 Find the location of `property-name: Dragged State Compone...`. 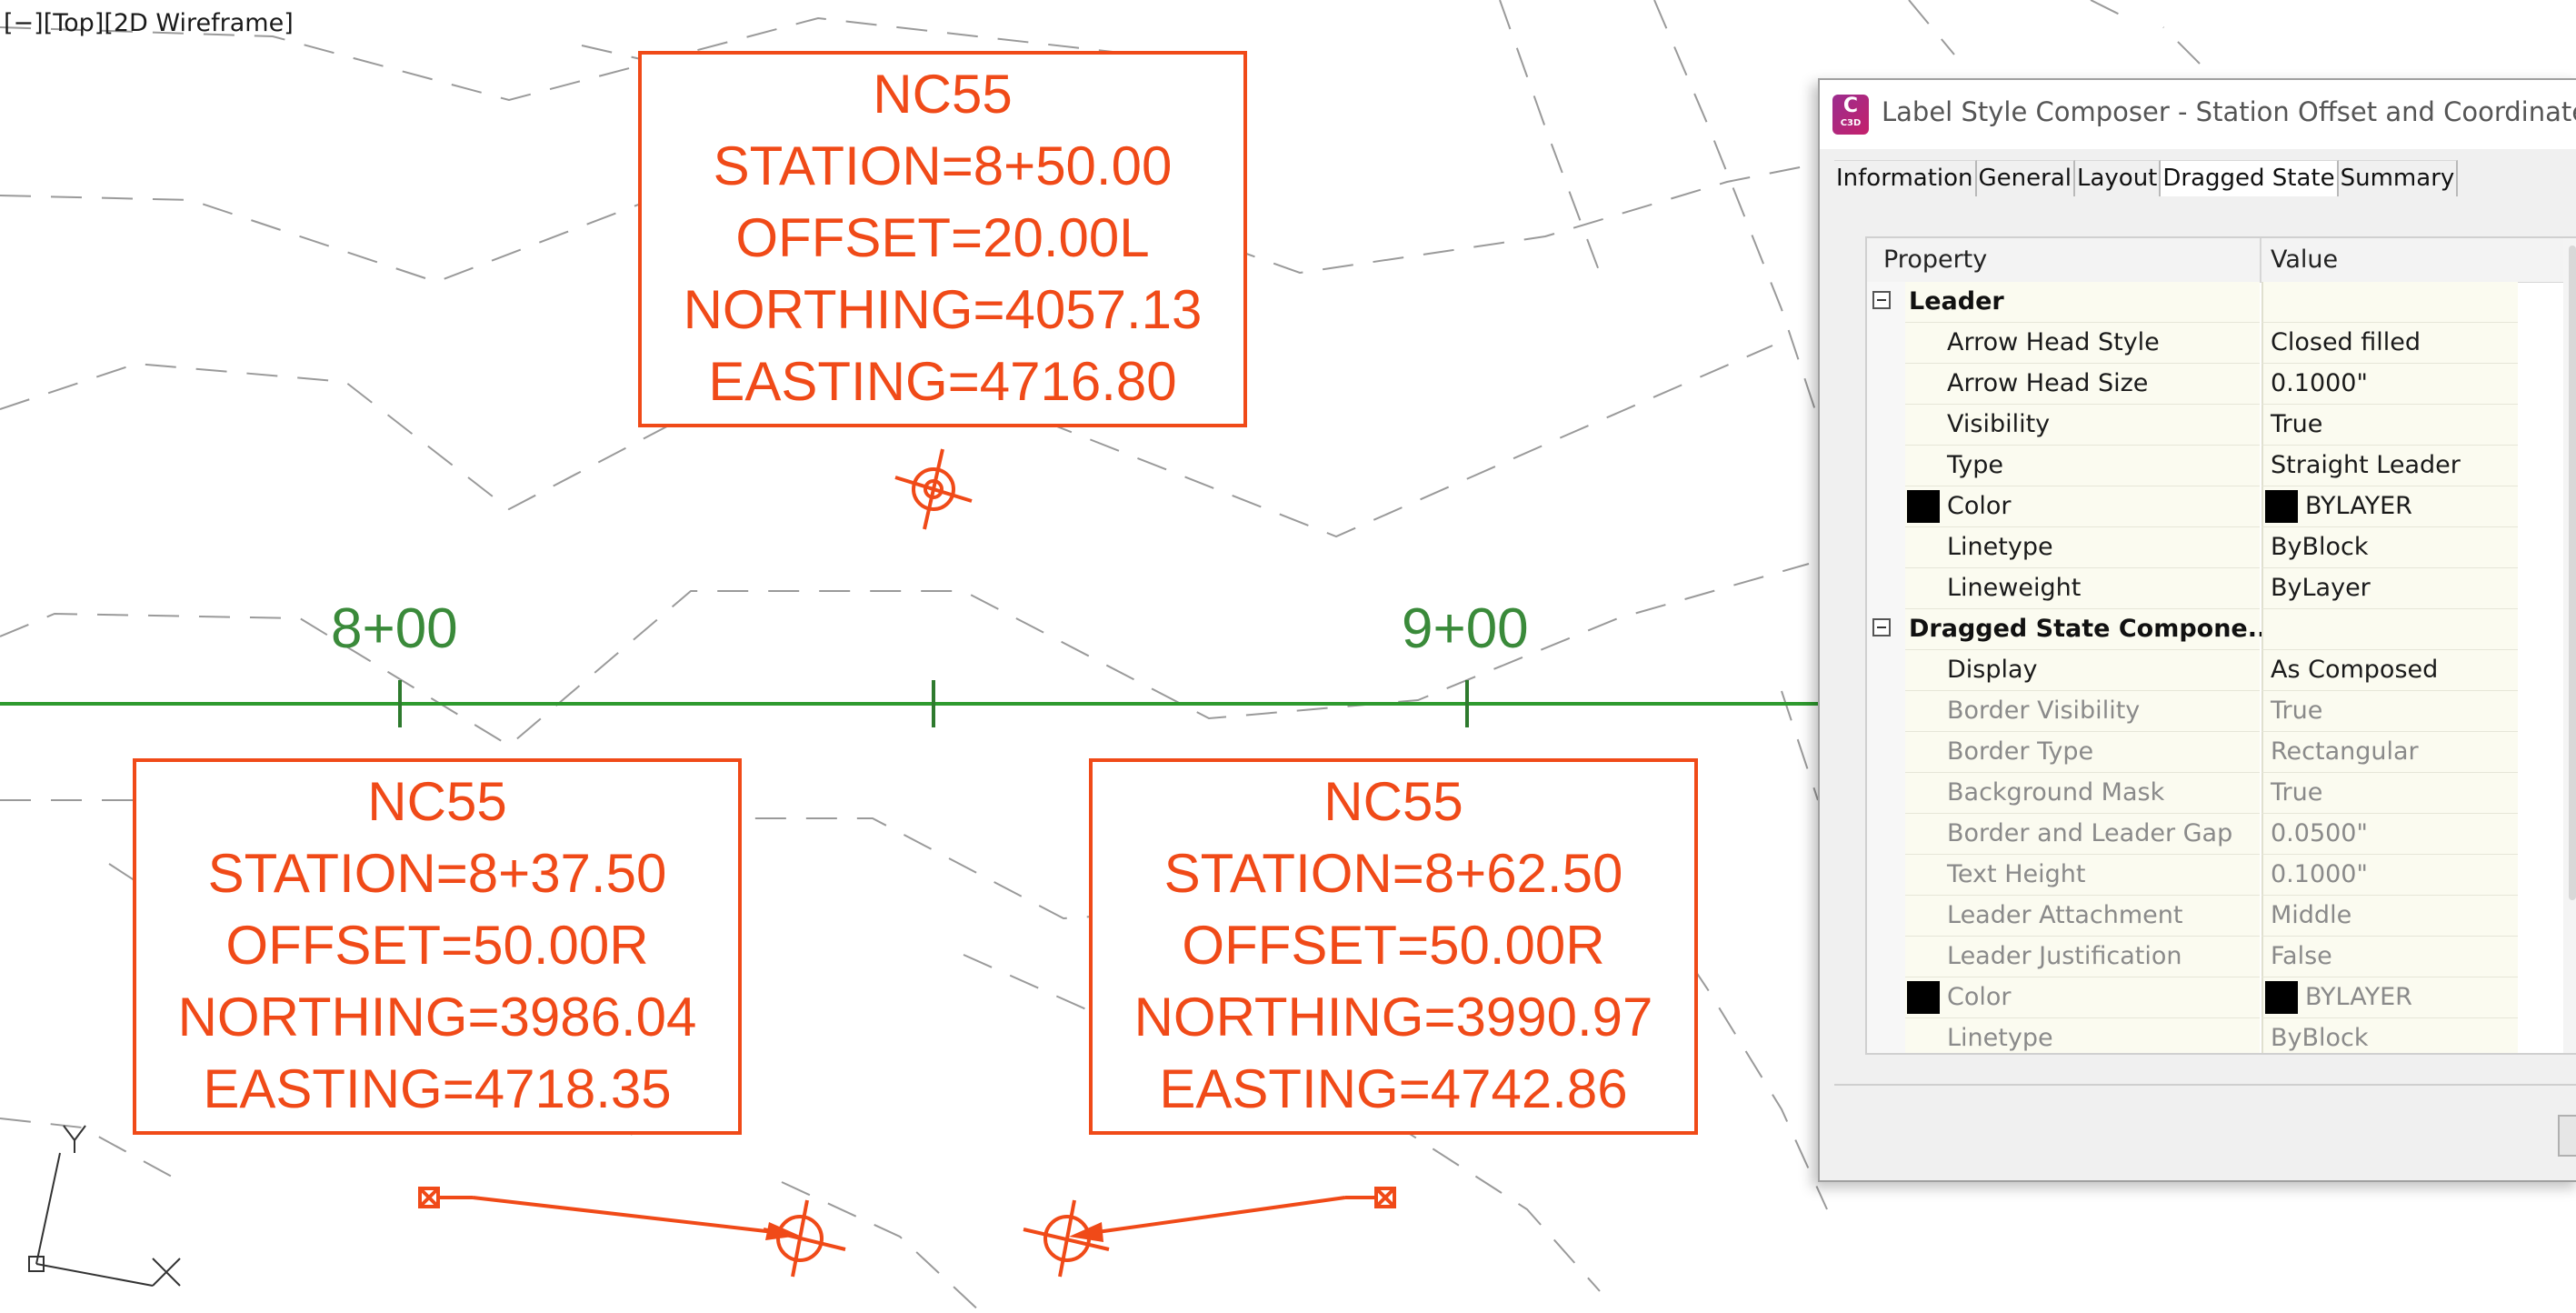

property-name: Dragged State Compone... is located at coordinates (2092, 629).